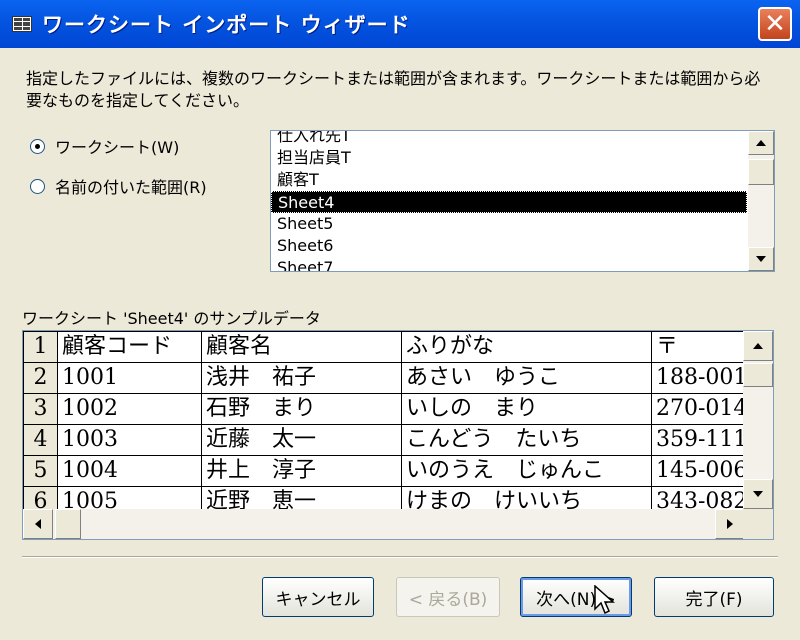 This screenshot has height=640, width=800. I want to click on worksheet-option-label: ワークシート(W), so click(117, 147).